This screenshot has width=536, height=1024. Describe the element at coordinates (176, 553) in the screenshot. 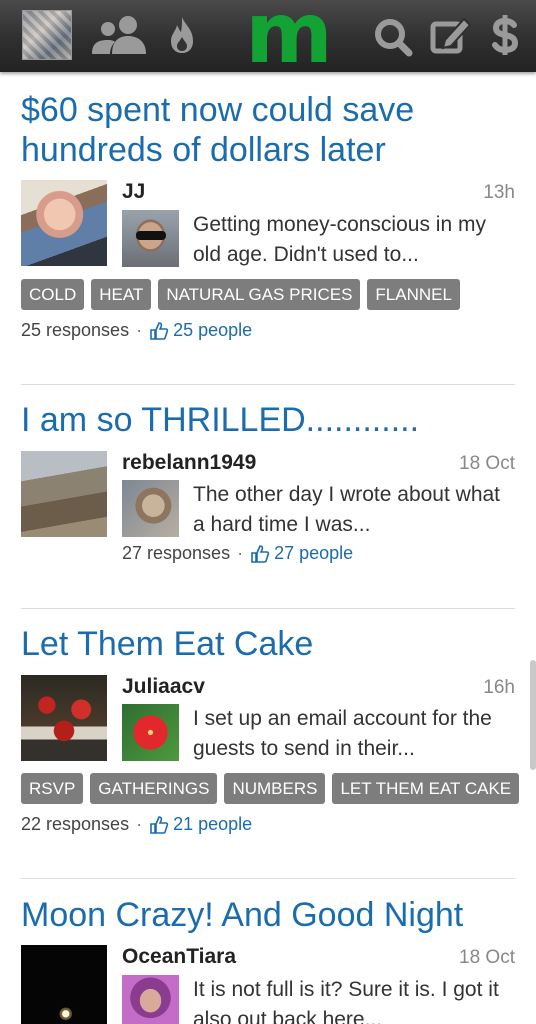

I see `responses-count: 27 responses` at that location.